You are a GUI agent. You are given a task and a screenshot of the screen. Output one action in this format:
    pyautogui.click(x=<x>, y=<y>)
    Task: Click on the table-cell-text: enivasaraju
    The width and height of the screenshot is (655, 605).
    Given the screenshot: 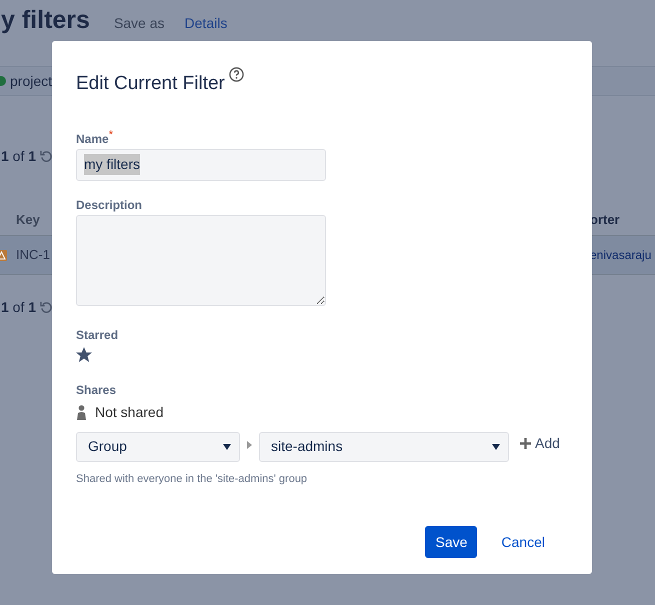 What is the action you would take?
    pyautogui.click(x=621, y=255)
    